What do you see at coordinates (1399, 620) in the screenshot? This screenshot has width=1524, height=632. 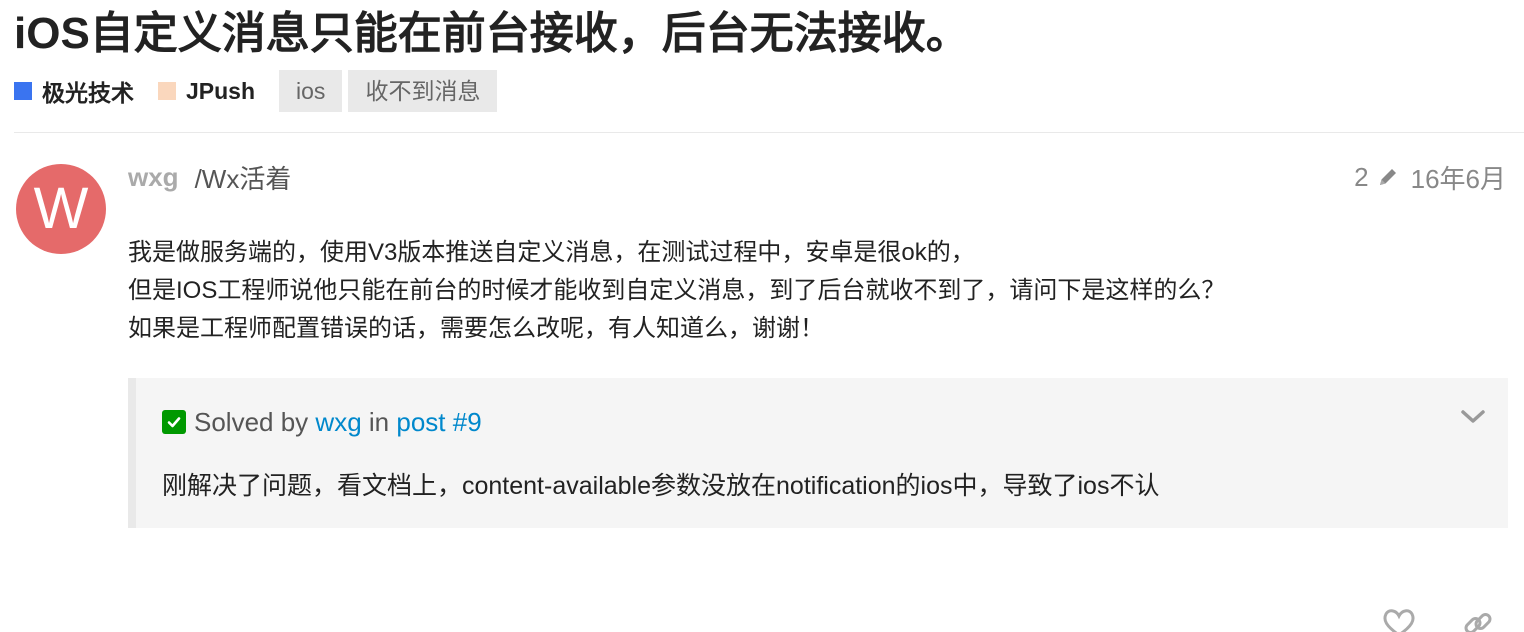 I see `heart-icon` at bounding box center [1399, 620].